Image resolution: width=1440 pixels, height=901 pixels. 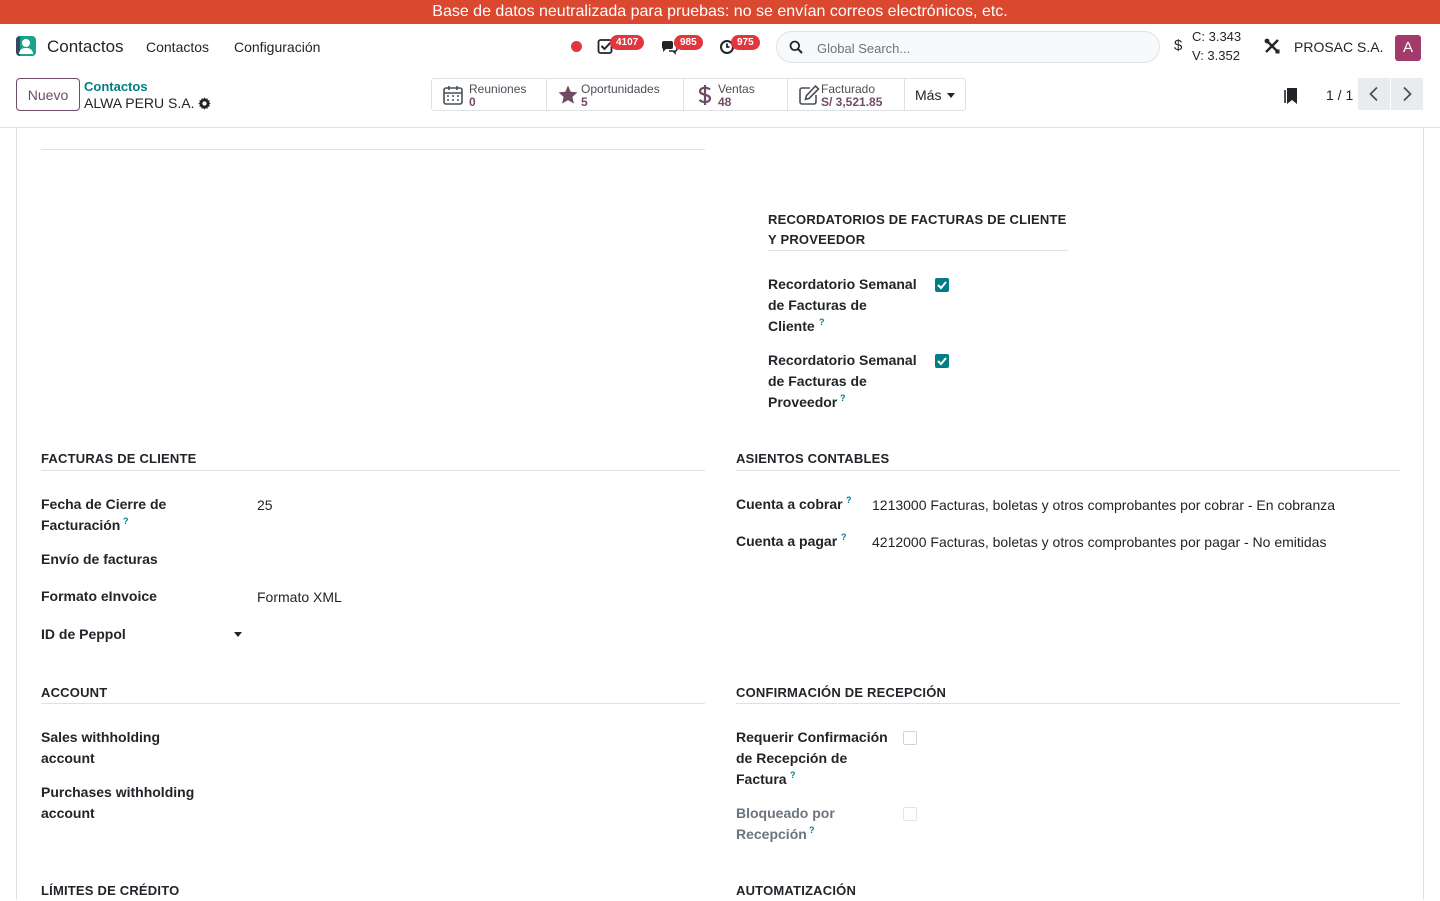 What do you see at coordinates (842, 284) in the screenshot?
I see `customer-reminder-label: Recordatorio Semanal` at bounding box center [842, 284].